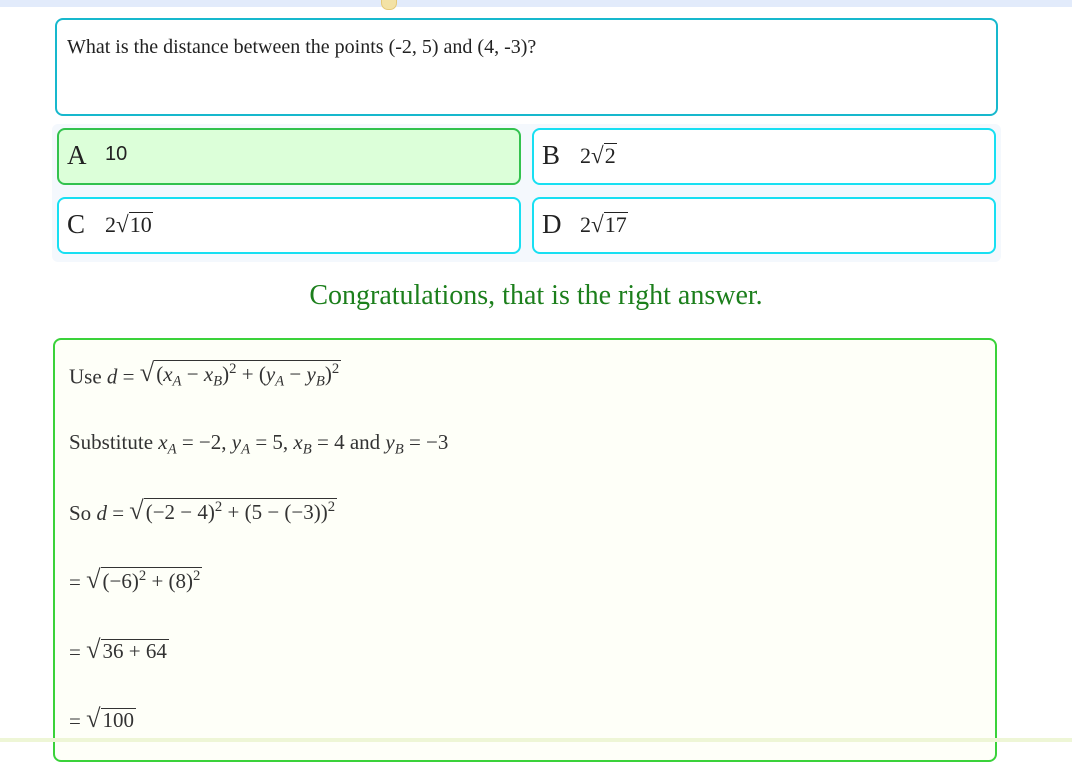  Describe the element at coordinates (116, 154) in the screenshot. I see `option-a-value: 10` at that location.